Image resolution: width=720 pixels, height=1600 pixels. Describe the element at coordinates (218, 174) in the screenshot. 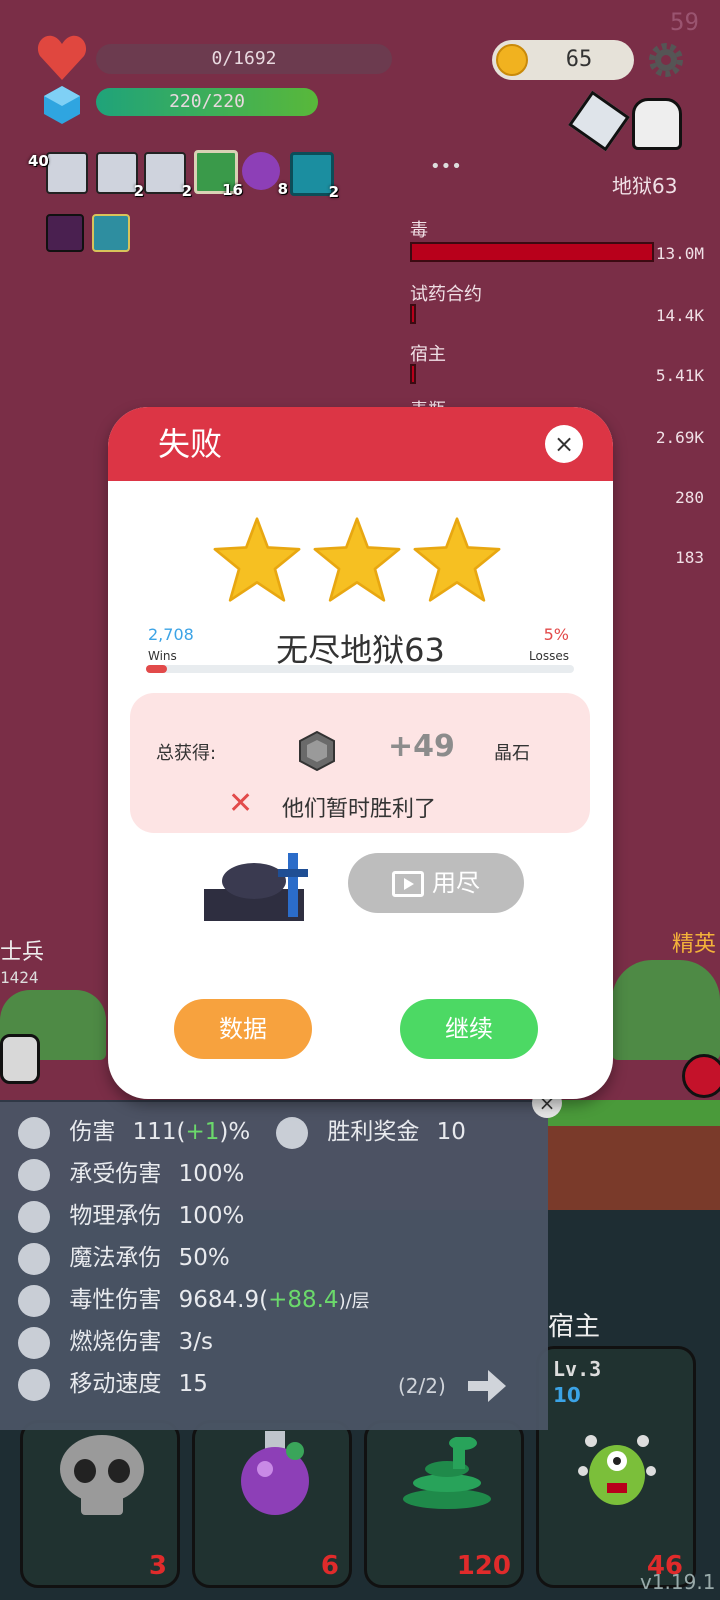

I see `book-icon: 16` at that location.